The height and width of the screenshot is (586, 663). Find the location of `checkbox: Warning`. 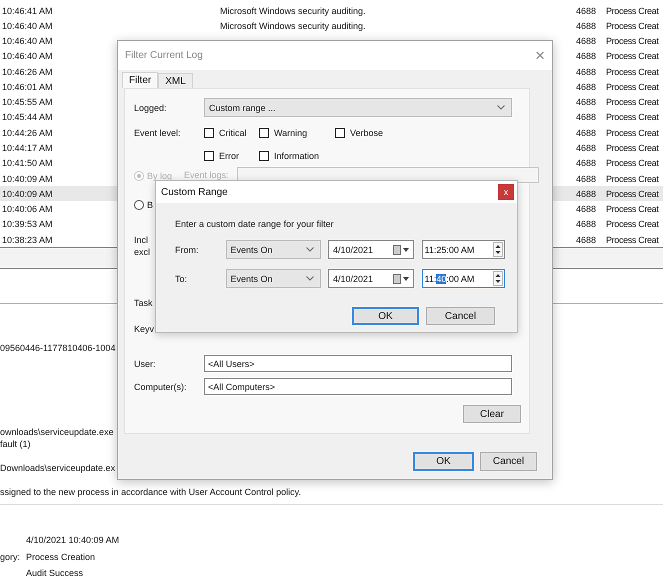

checkbox: Warning is located at coordinates (297, 133).